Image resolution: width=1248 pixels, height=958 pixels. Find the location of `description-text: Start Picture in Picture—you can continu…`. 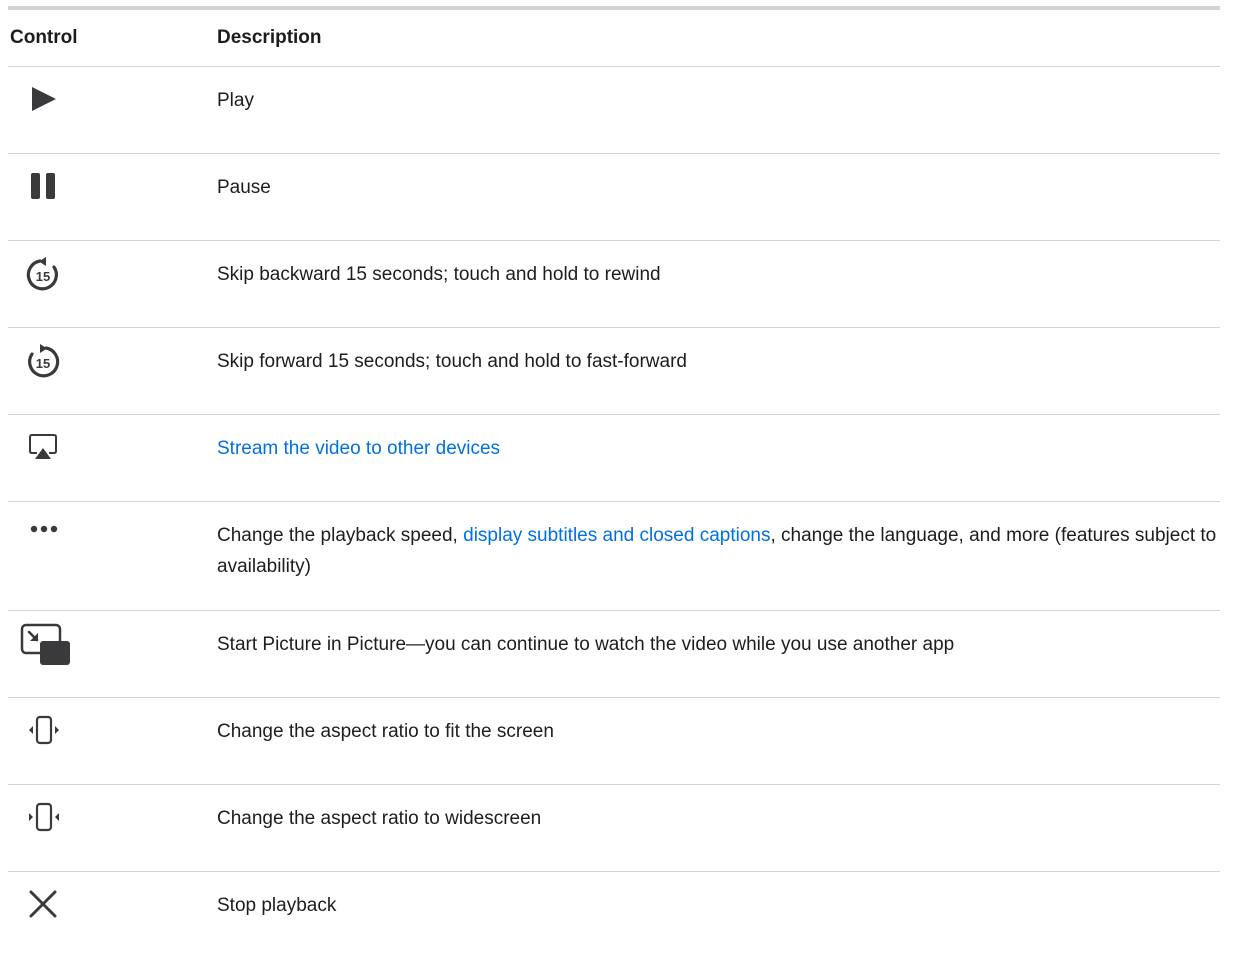

description-text: Start Picture in Picture—you can continu… is located at coordinates (585, 644).